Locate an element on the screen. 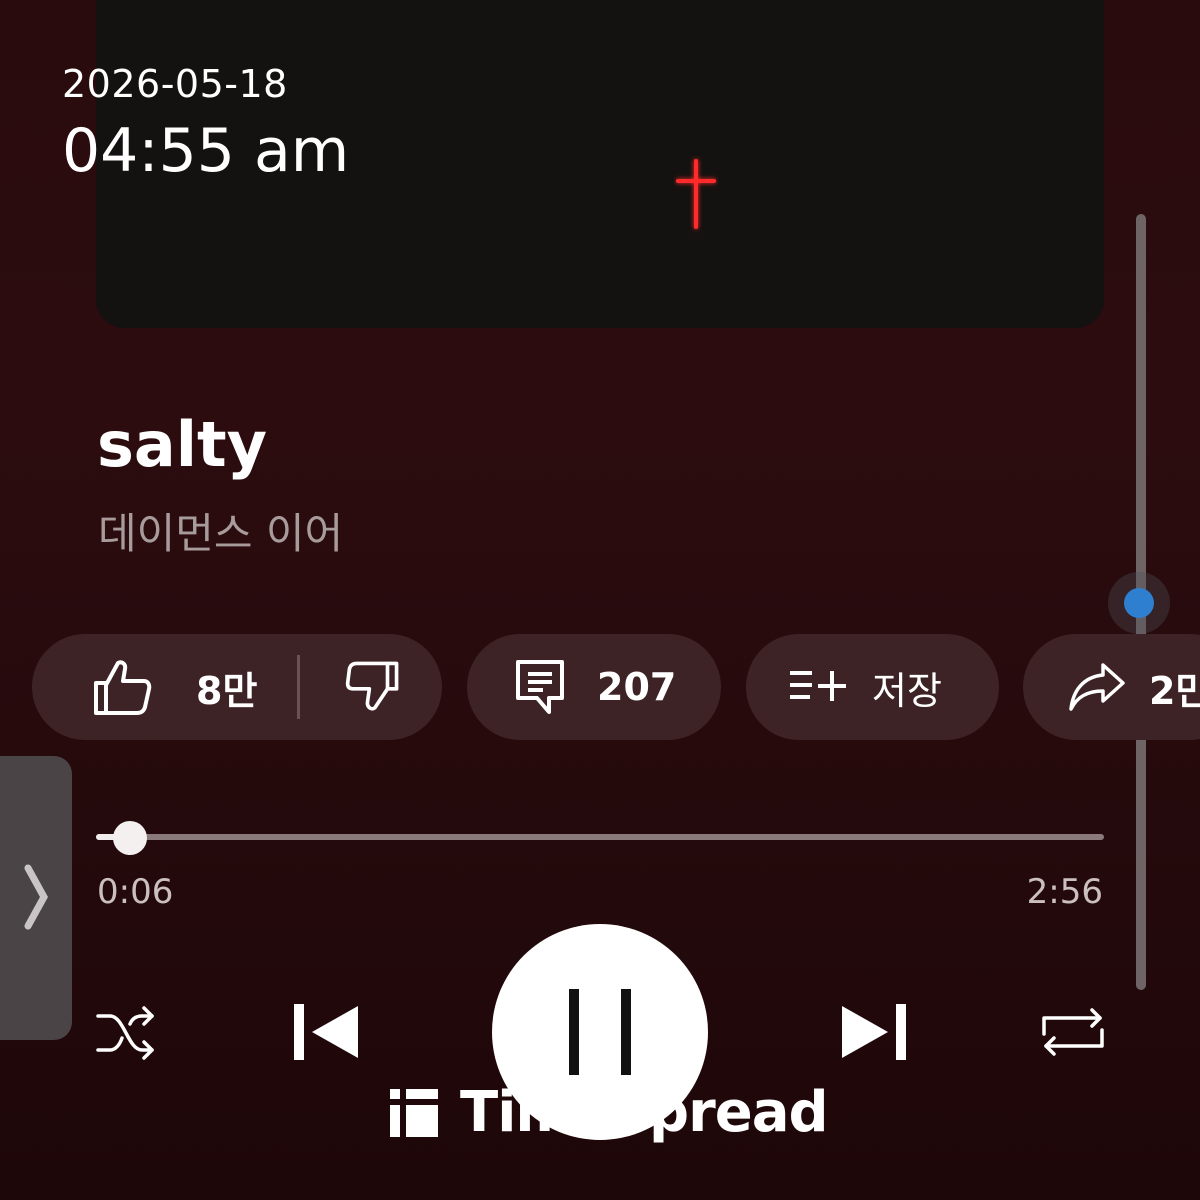  datetime-overlay: 2026-05-18 04:55 am is located at coordinates (205, 124).